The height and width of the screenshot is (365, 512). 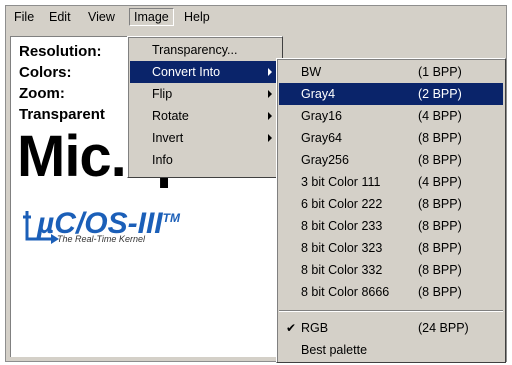 What do you see at coordinates (321, 116) in the screenshot?
I see `menu-item-label: Gray16` at bounding box center [321, 116].